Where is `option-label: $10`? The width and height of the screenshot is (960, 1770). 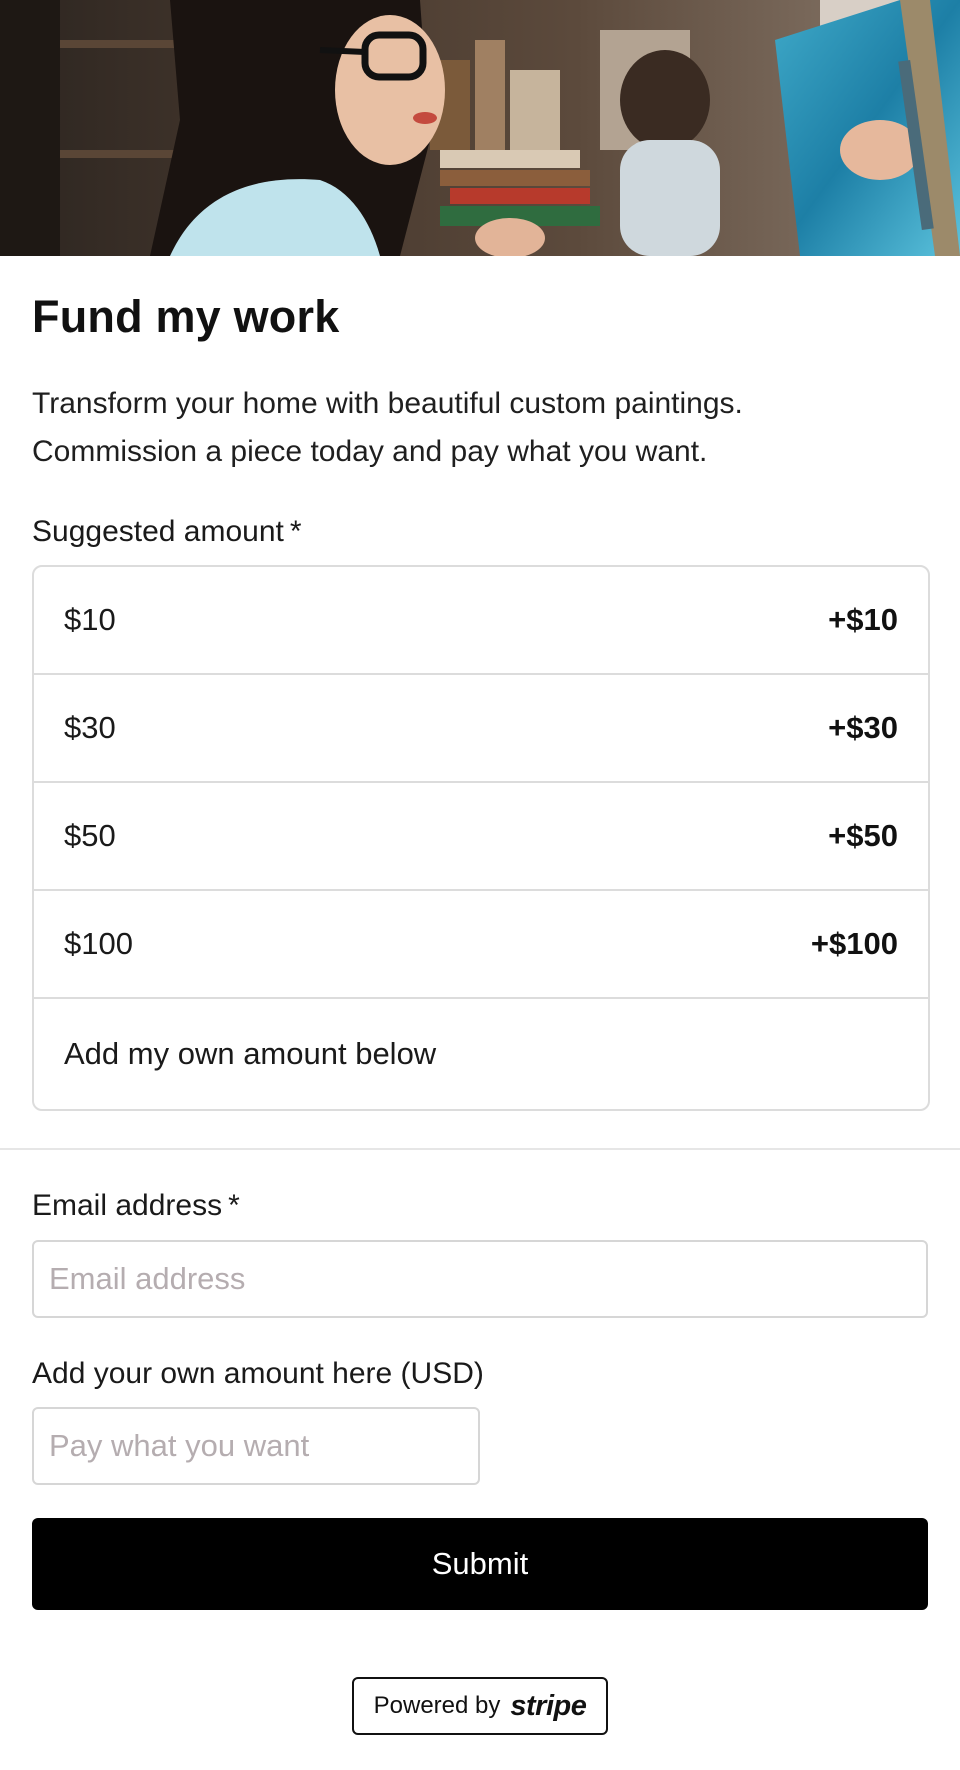
option-label: $10 is located at coordinates (90, 619).